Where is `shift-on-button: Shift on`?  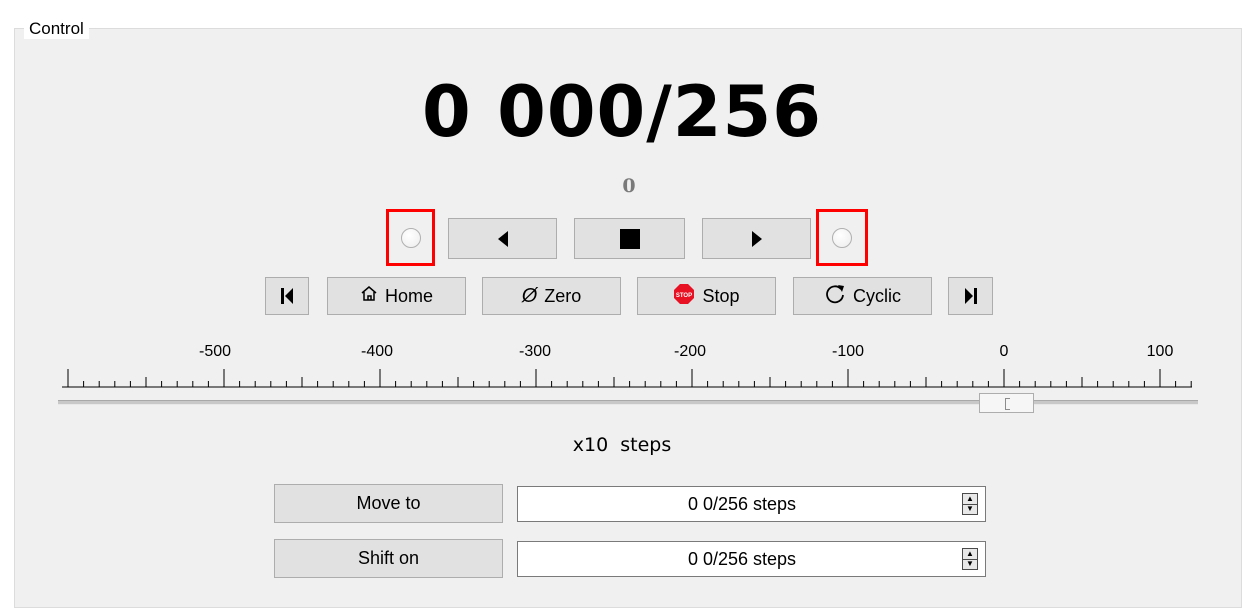
shift-on-button: Shift on is located at coordinates (388, 558).